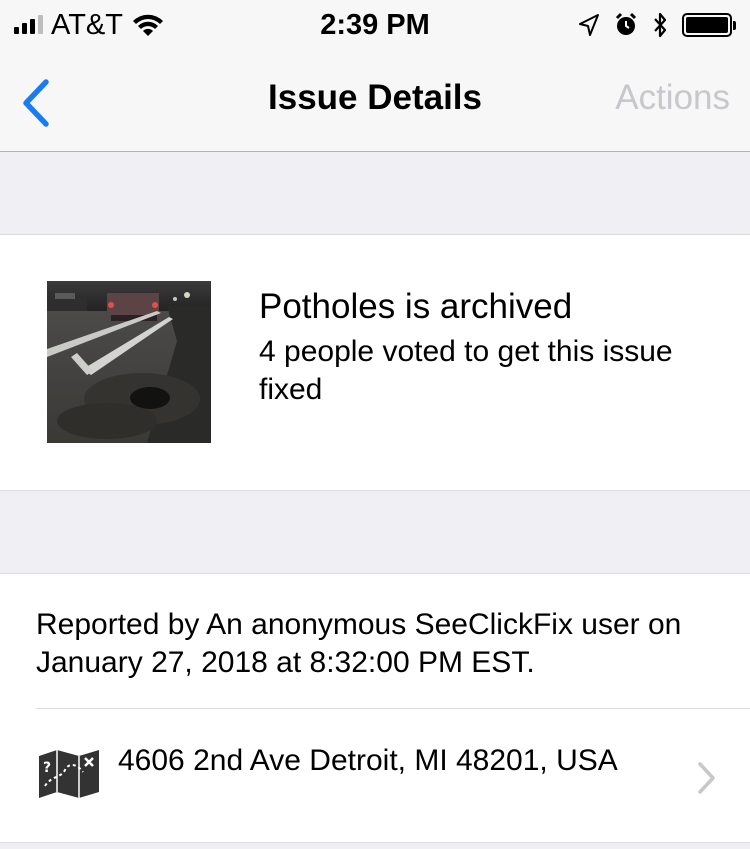 This screenshot has height=849, width=750. I want to click on actions-button: Actions, so click(672, 98).